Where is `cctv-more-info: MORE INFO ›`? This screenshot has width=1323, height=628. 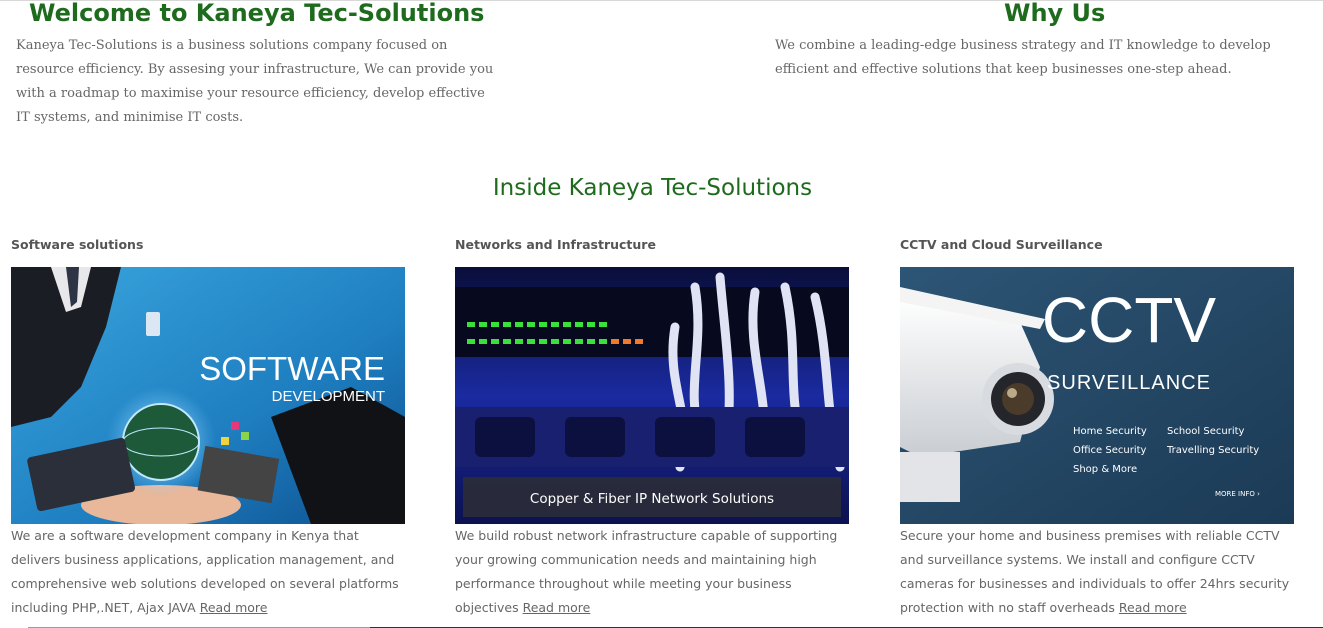
cctv-more-info: MORE INFO › is located at coordinates (1237, 494).